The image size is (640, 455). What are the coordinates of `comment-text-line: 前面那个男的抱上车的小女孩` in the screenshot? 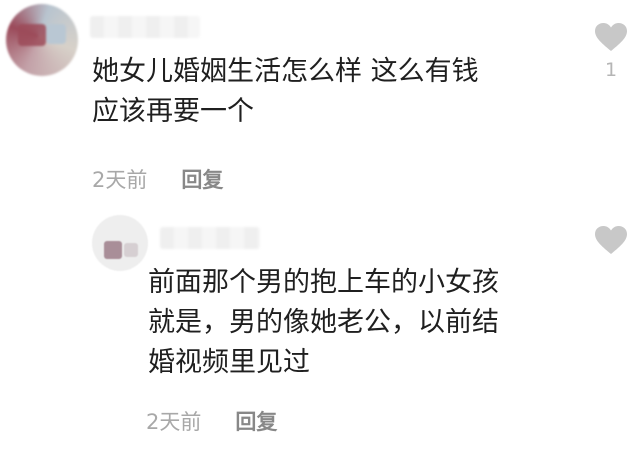 It's located at (323, 282).